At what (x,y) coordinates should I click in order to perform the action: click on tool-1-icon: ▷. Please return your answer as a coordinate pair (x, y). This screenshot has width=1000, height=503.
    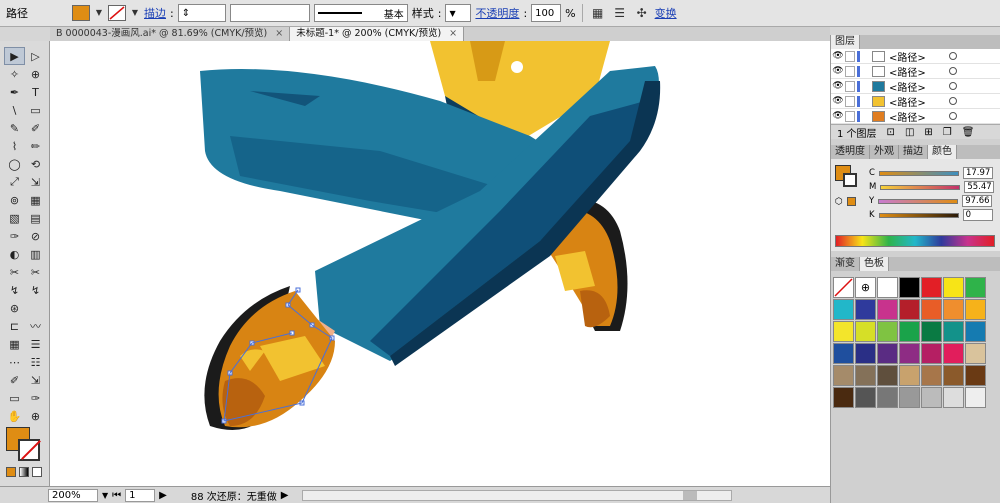
    Looking at the image, I should click on (35, 56).